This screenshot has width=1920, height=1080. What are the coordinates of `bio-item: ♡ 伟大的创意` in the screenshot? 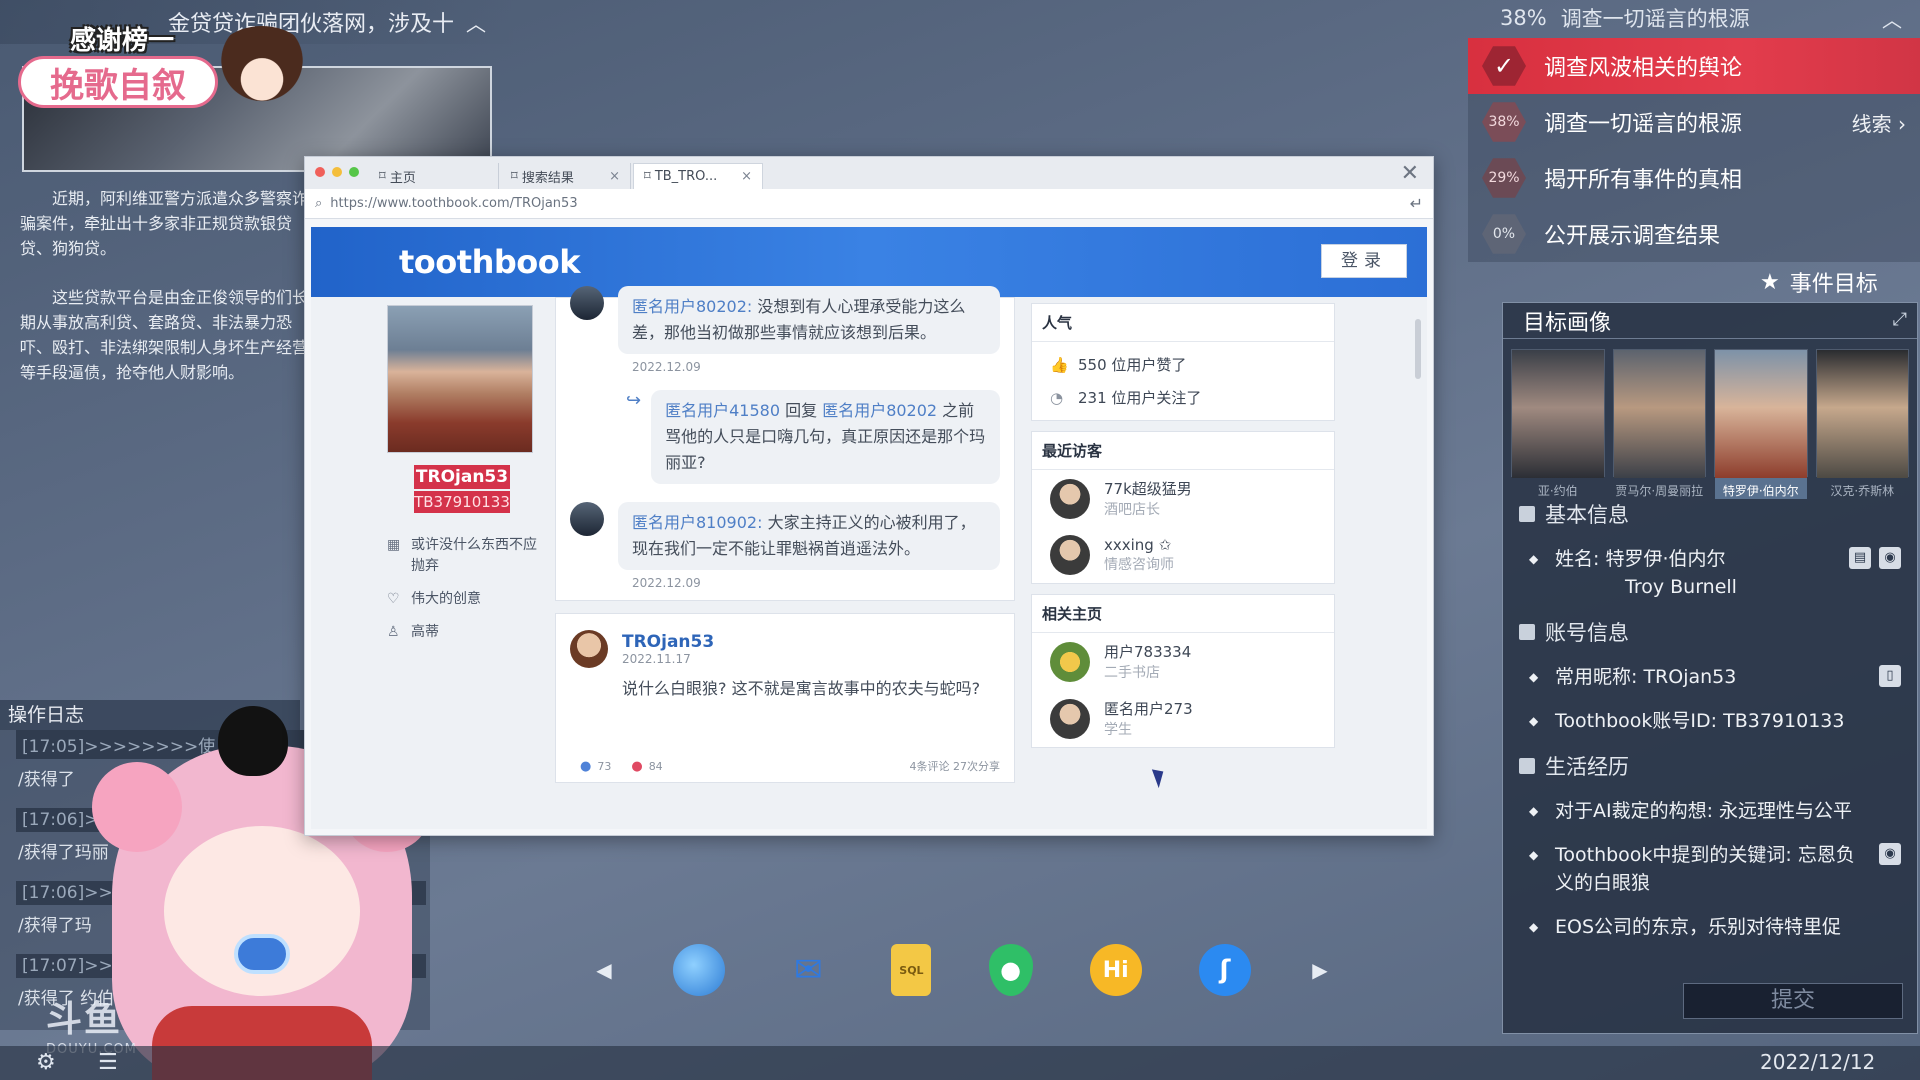 It's located at (462, 599).